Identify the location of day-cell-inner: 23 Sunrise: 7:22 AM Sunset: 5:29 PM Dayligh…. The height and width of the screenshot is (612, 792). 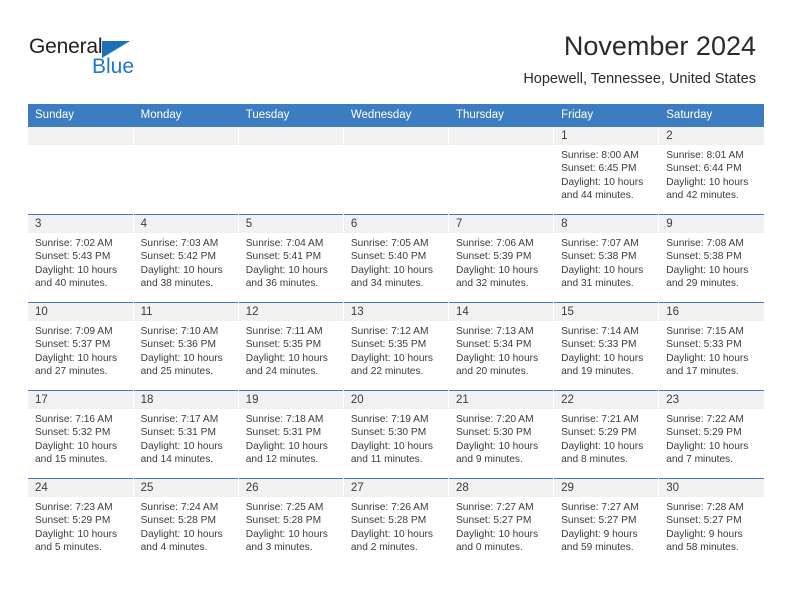
(711, 434).